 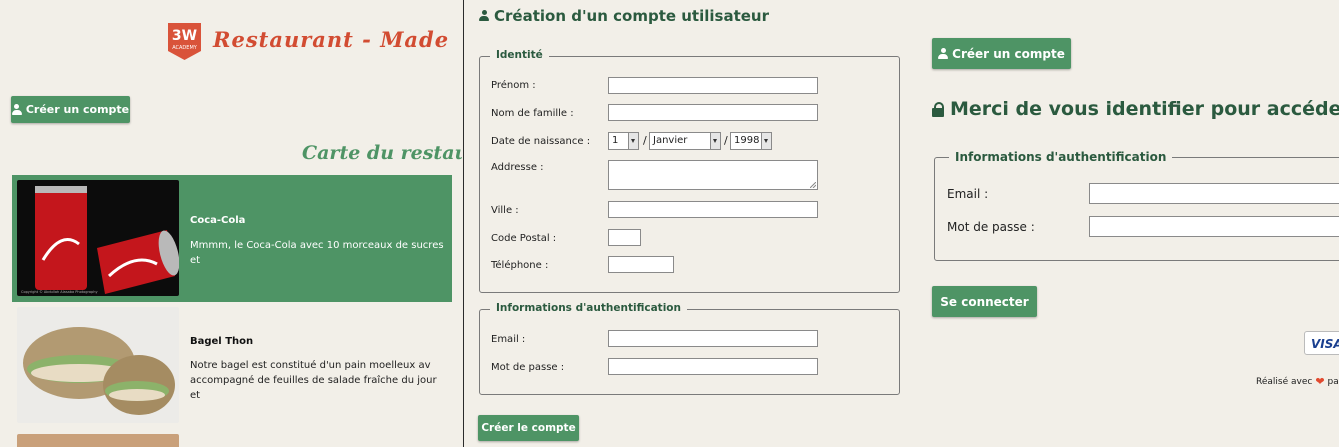 I want to click on credit-suffix: pa, so click(x=1333, y=381).